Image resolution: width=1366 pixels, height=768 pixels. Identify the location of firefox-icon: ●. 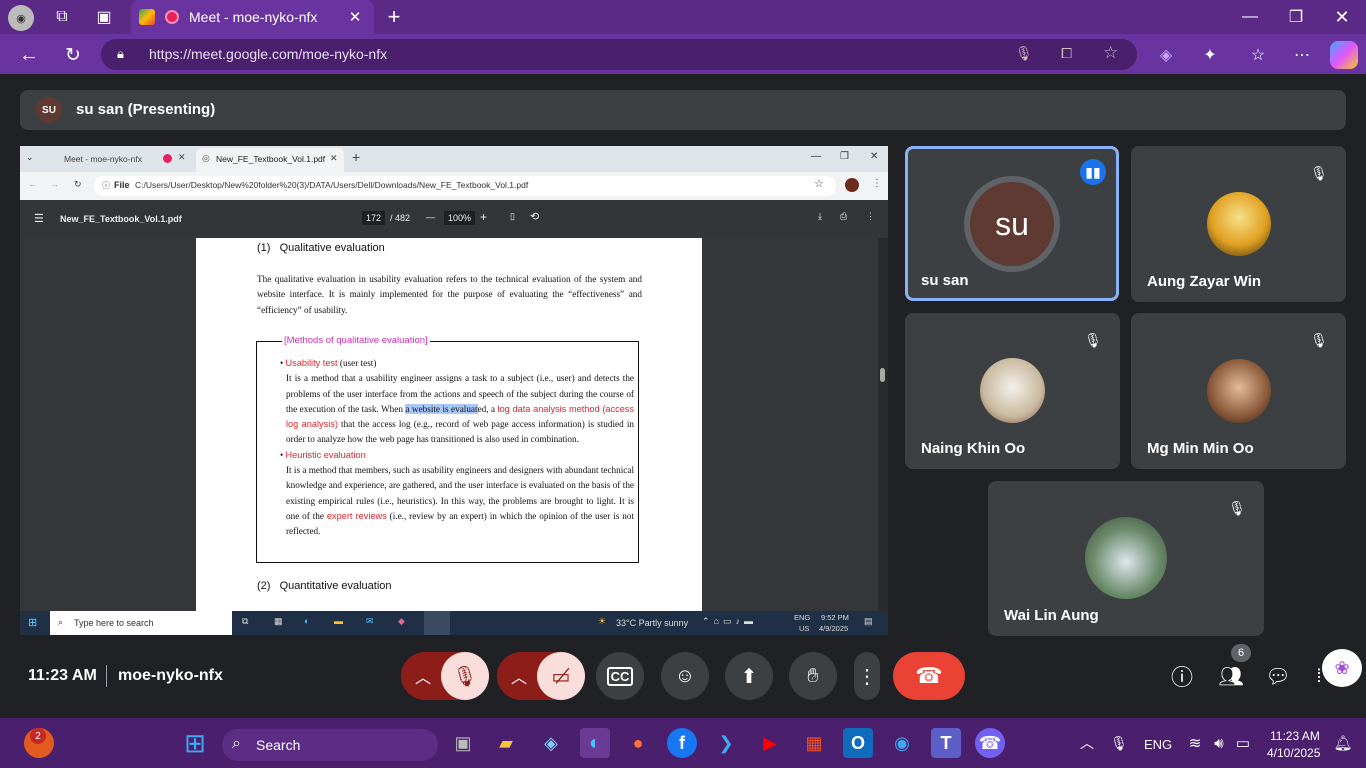
(638, 743).